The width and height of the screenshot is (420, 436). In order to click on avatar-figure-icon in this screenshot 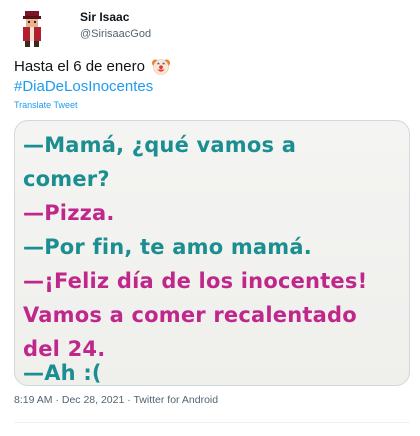, I will do `click(32, 28)`.